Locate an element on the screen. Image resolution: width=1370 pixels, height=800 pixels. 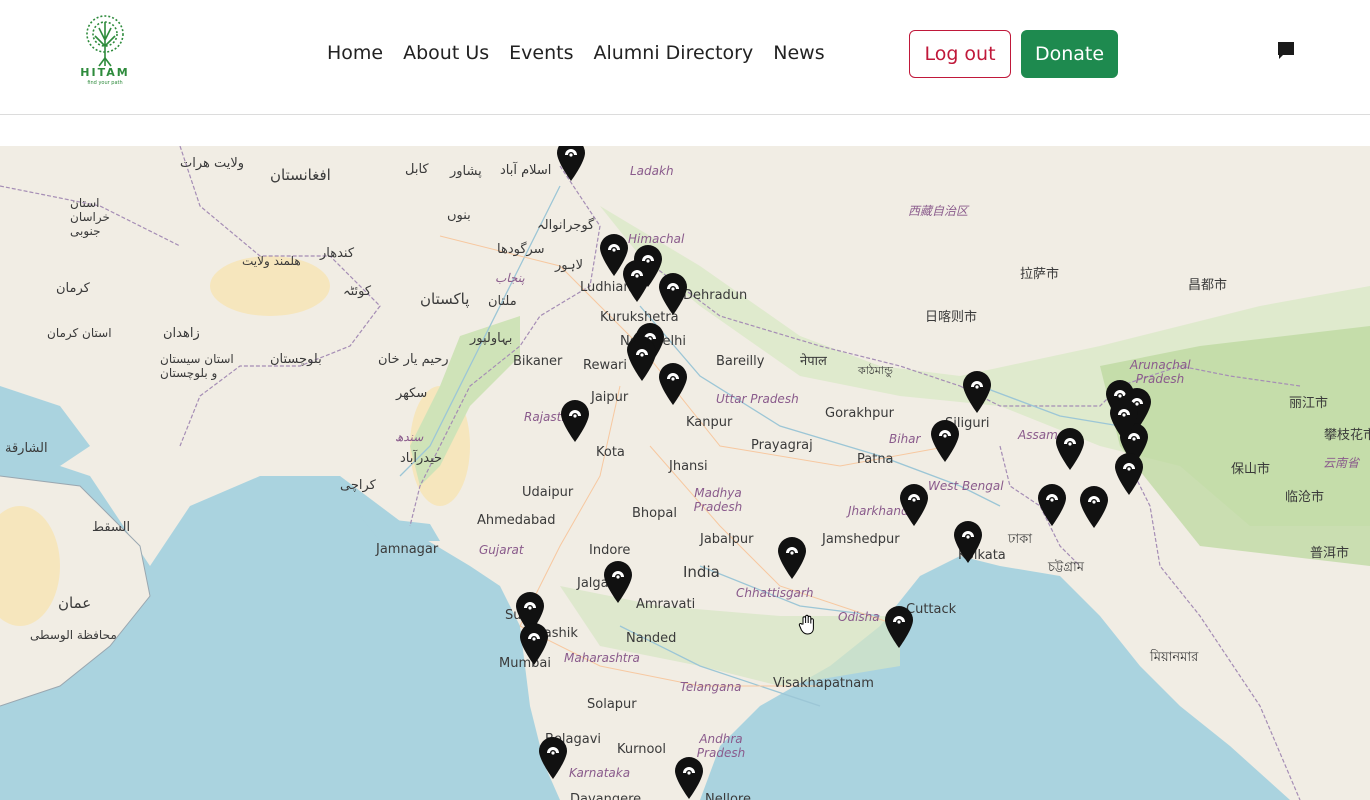
map-label: চট্টগ্রাম is located at coordinates (1066, 567).